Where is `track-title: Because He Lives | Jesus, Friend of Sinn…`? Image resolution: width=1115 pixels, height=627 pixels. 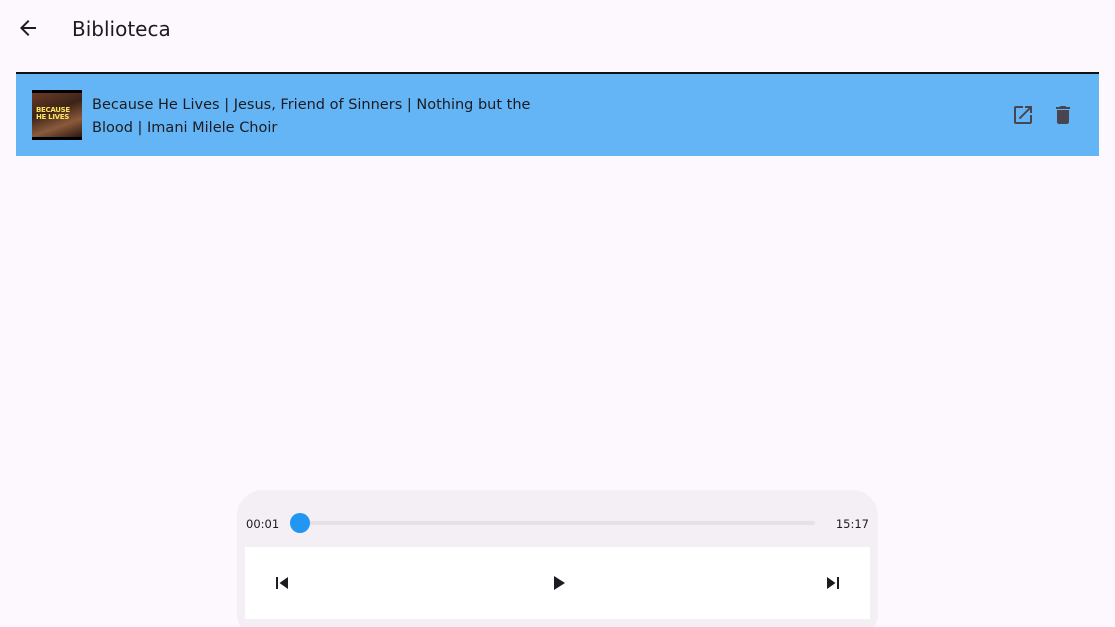 track-title: Because He Lives | Jesus, Friend of Sinn… is located at coordinates (311, 116).